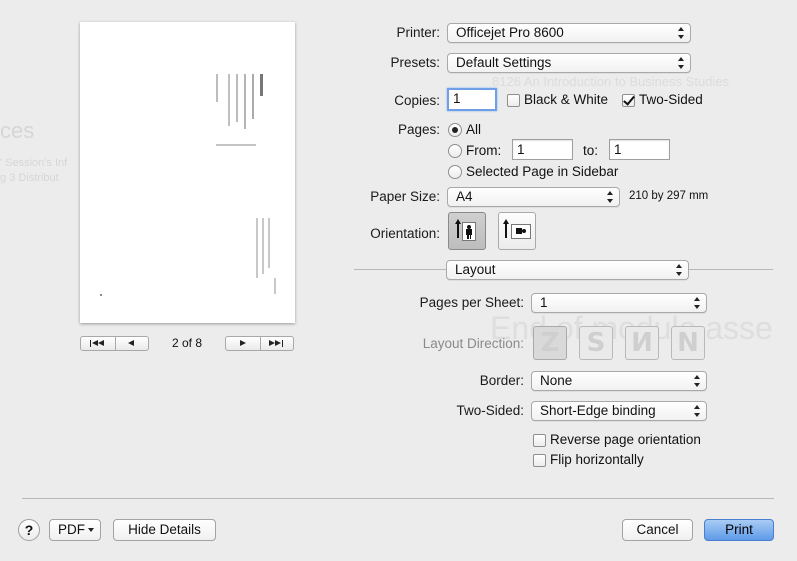 The image size is (797, 561). What do you see at coordinates (398, 498) in the screenshot?
I see `footer-separator` at bounding box center [398, 498].